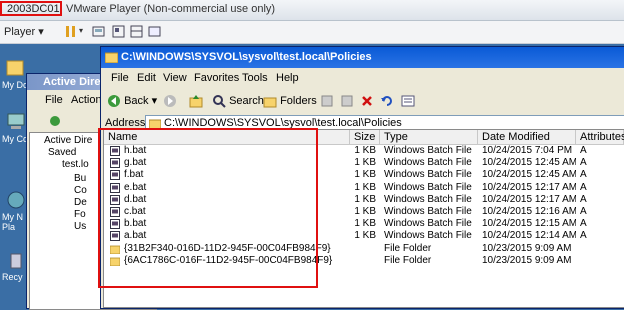 This screenshot has width=624, height=310. Describe the element at coordinates (529, 211) in the screenshot. I see `file-date: 10/24/2015 12:16 AM` at that location.